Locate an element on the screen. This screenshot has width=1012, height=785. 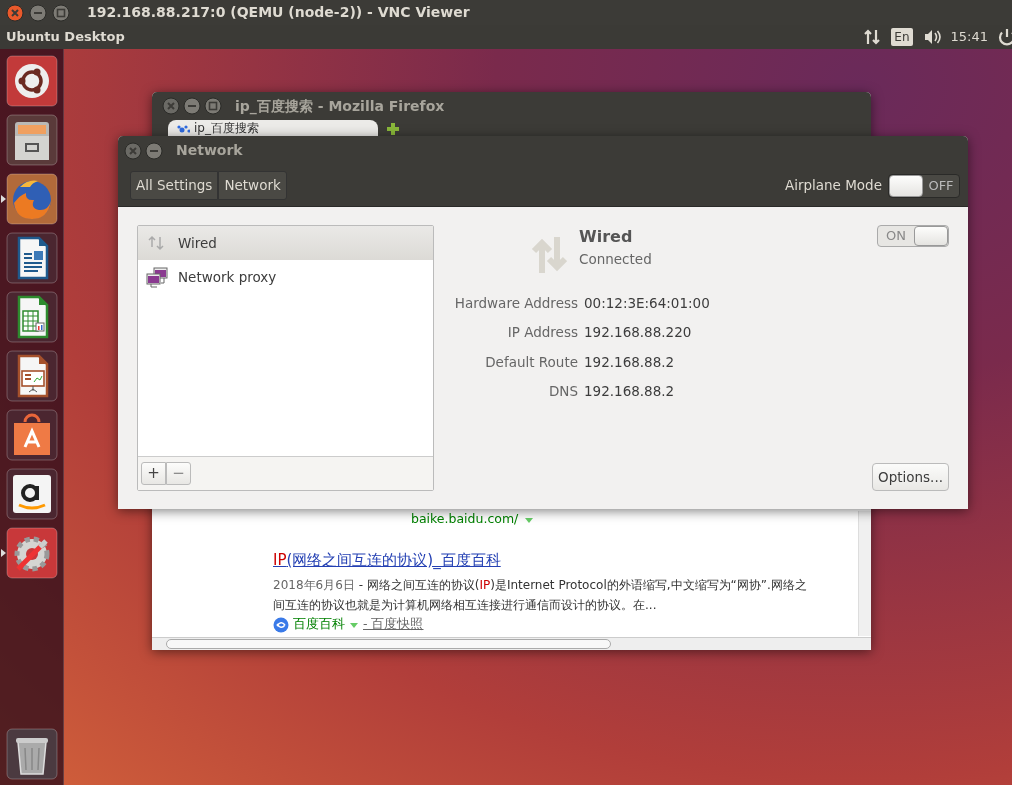
horizontal-scrollbar is located at coordinates (511, 643).